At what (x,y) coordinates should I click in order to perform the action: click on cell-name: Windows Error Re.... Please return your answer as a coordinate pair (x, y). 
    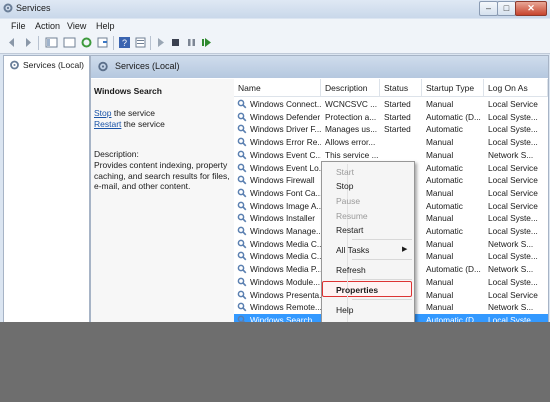
    Looking at the image, I should click on (285, 142).